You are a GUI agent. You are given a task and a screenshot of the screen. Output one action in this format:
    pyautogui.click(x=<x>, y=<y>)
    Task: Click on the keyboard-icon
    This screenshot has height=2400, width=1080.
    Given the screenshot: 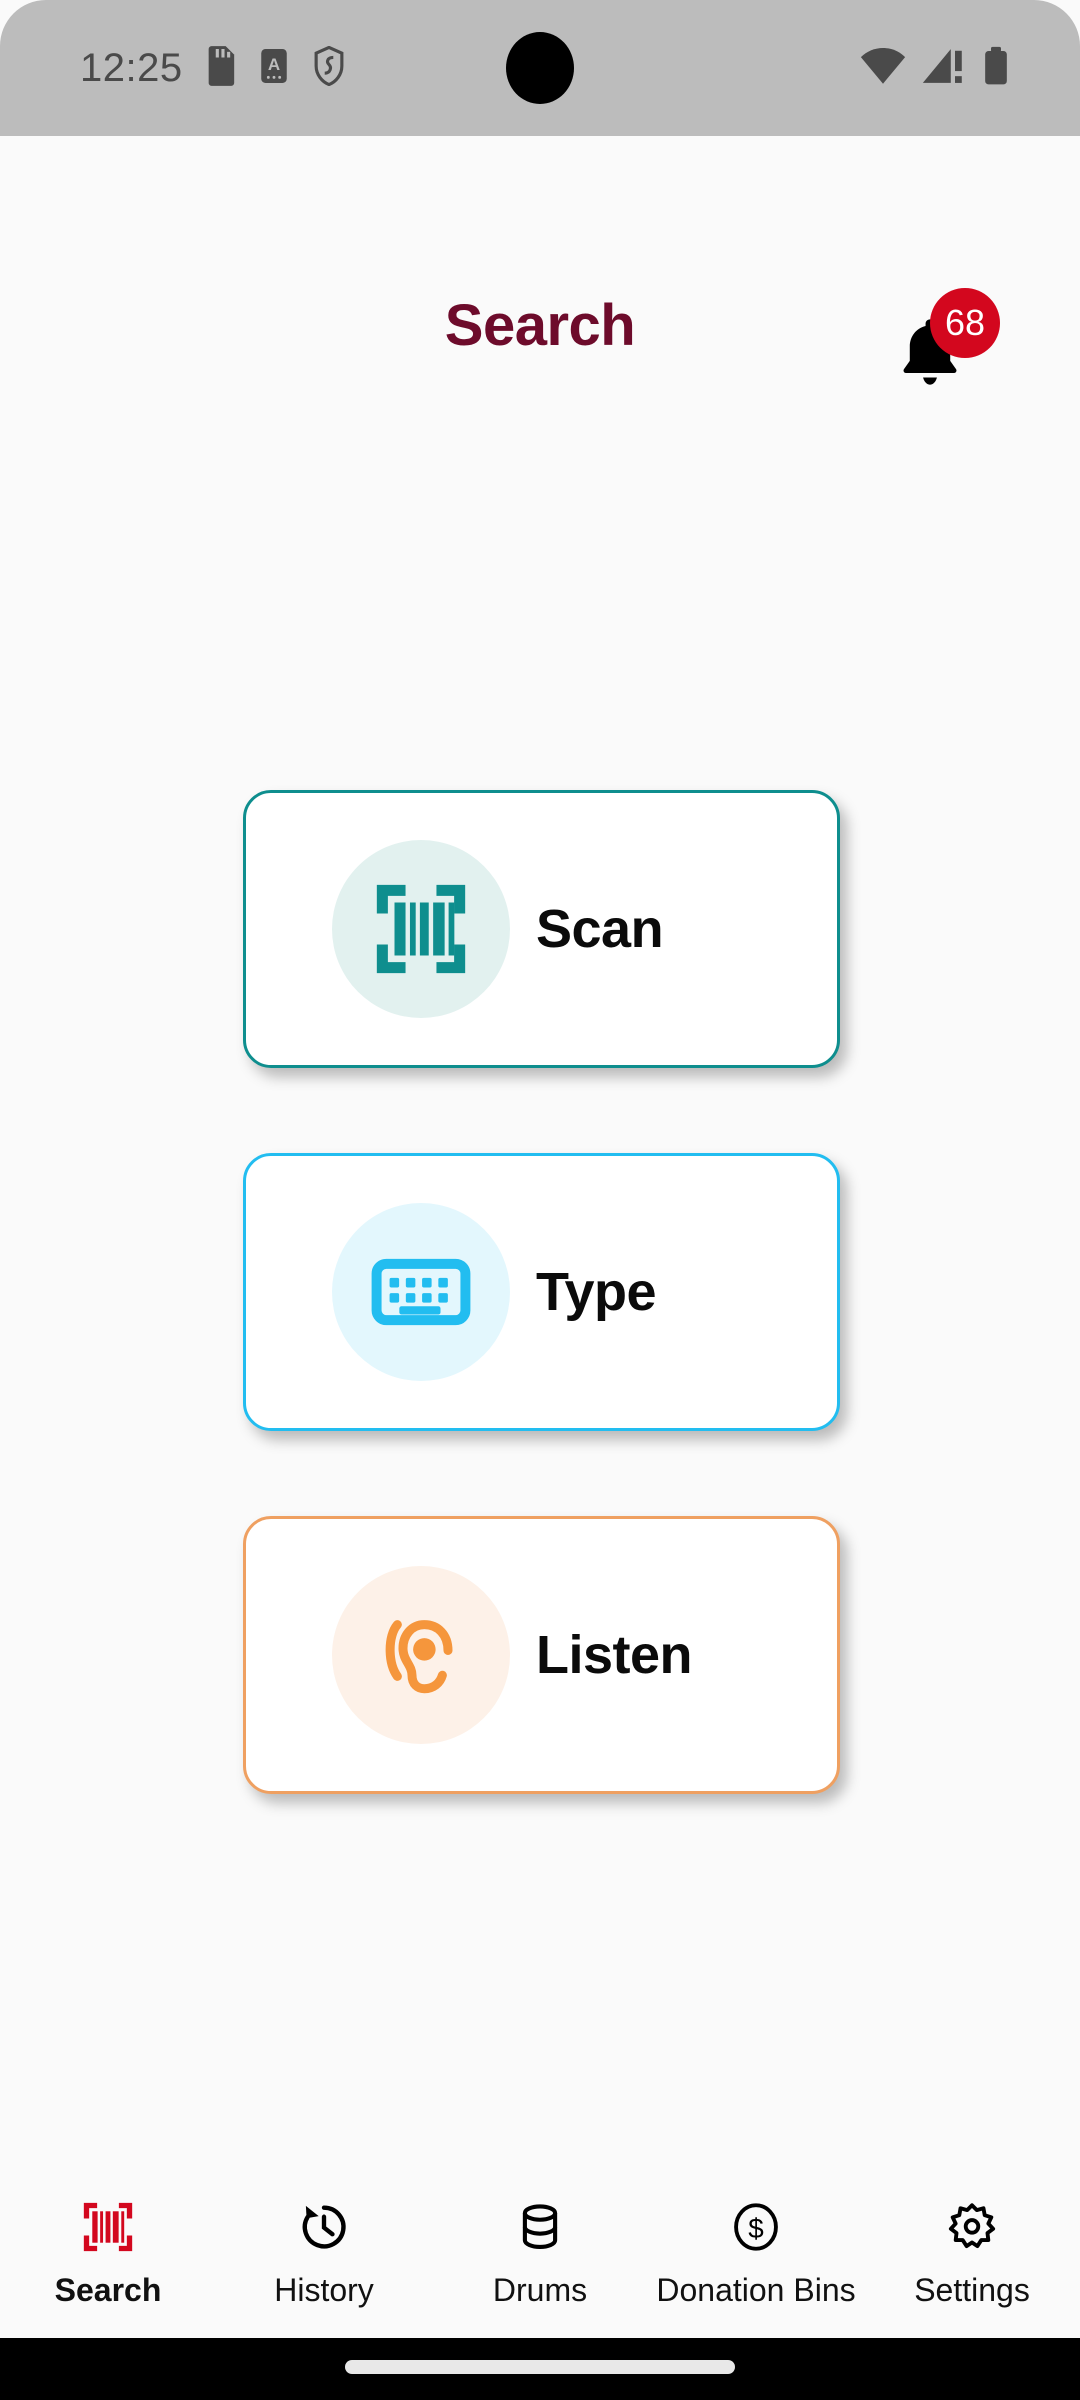 What is the action you would take?
    pyautogui.click(x=421, y=1292)
    